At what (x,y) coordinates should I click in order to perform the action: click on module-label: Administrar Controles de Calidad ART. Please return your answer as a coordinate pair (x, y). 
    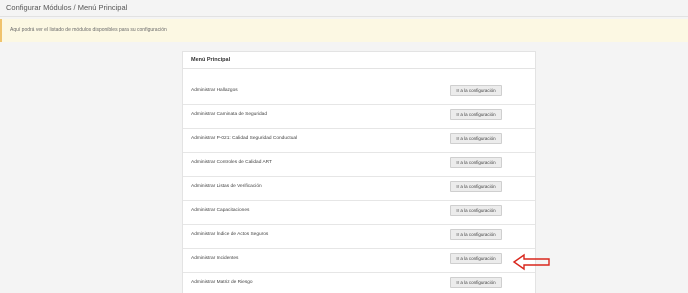
    Looking at the image, I should click on (231, 162).